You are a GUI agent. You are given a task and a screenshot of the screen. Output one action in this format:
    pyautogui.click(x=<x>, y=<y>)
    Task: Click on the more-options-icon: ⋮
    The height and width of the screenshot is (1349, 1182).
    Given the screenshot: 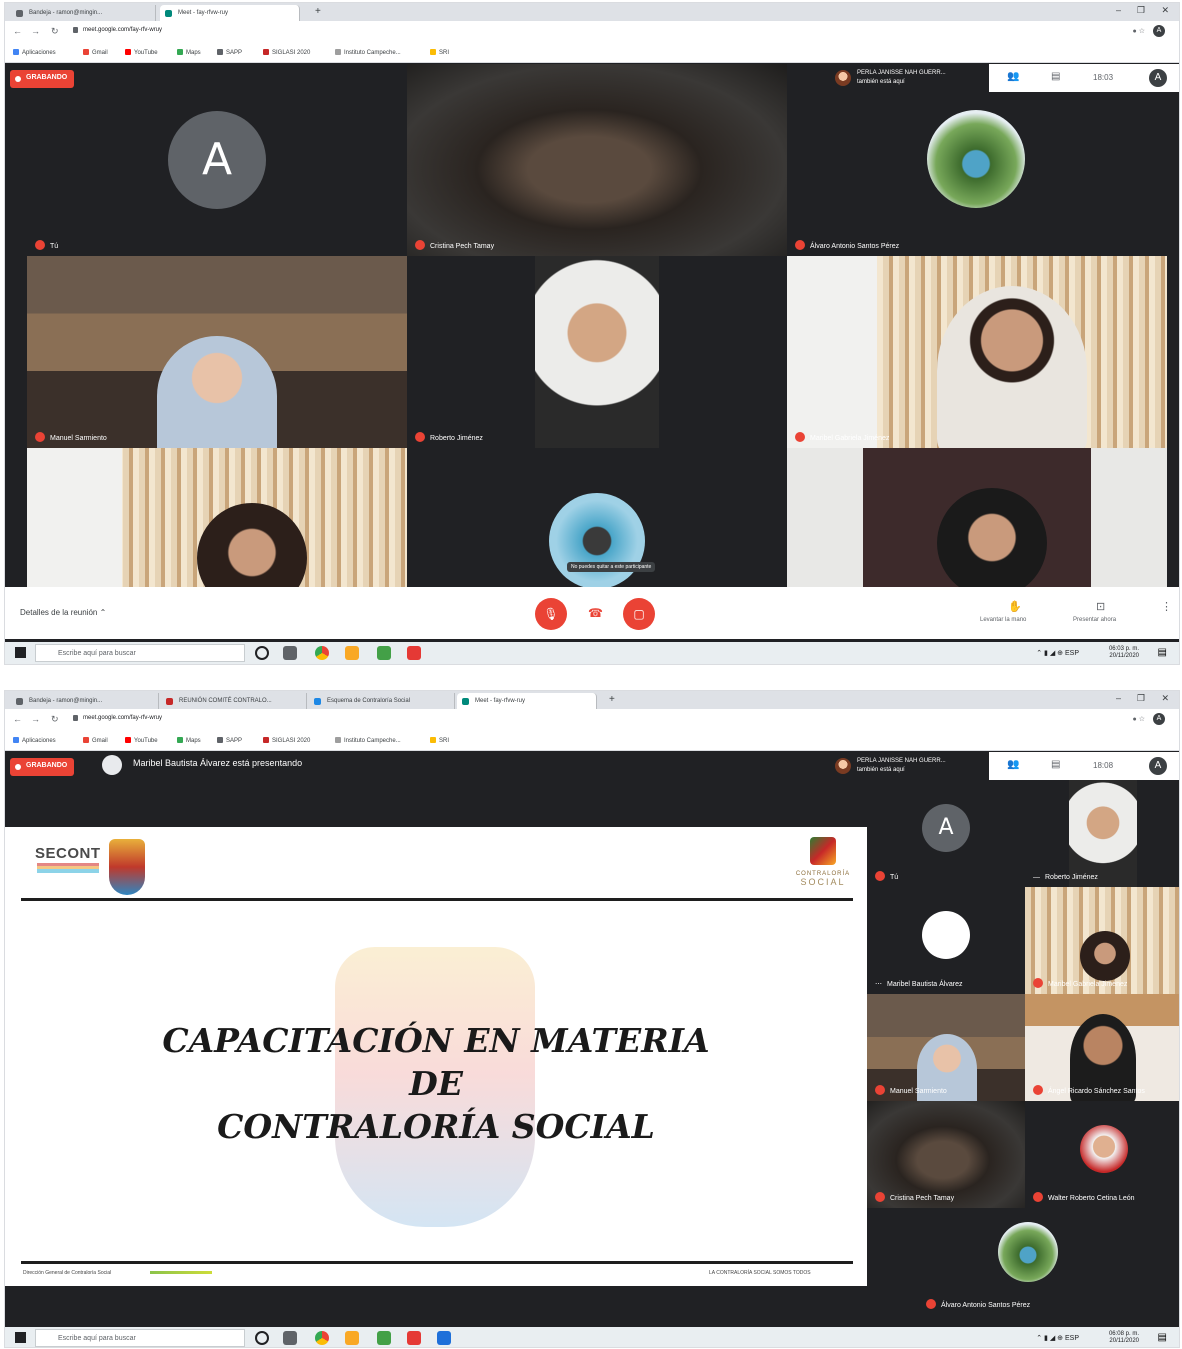 What is the action you would take?
    pyautogui.click(x=1166, y=606)
    